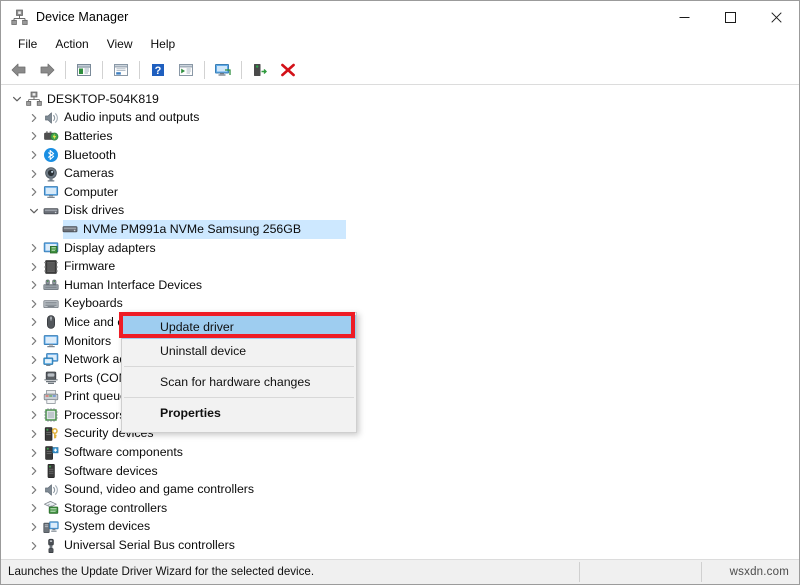  I want to click on tree-item: Sound, video and game controllers, so click(400, 489).